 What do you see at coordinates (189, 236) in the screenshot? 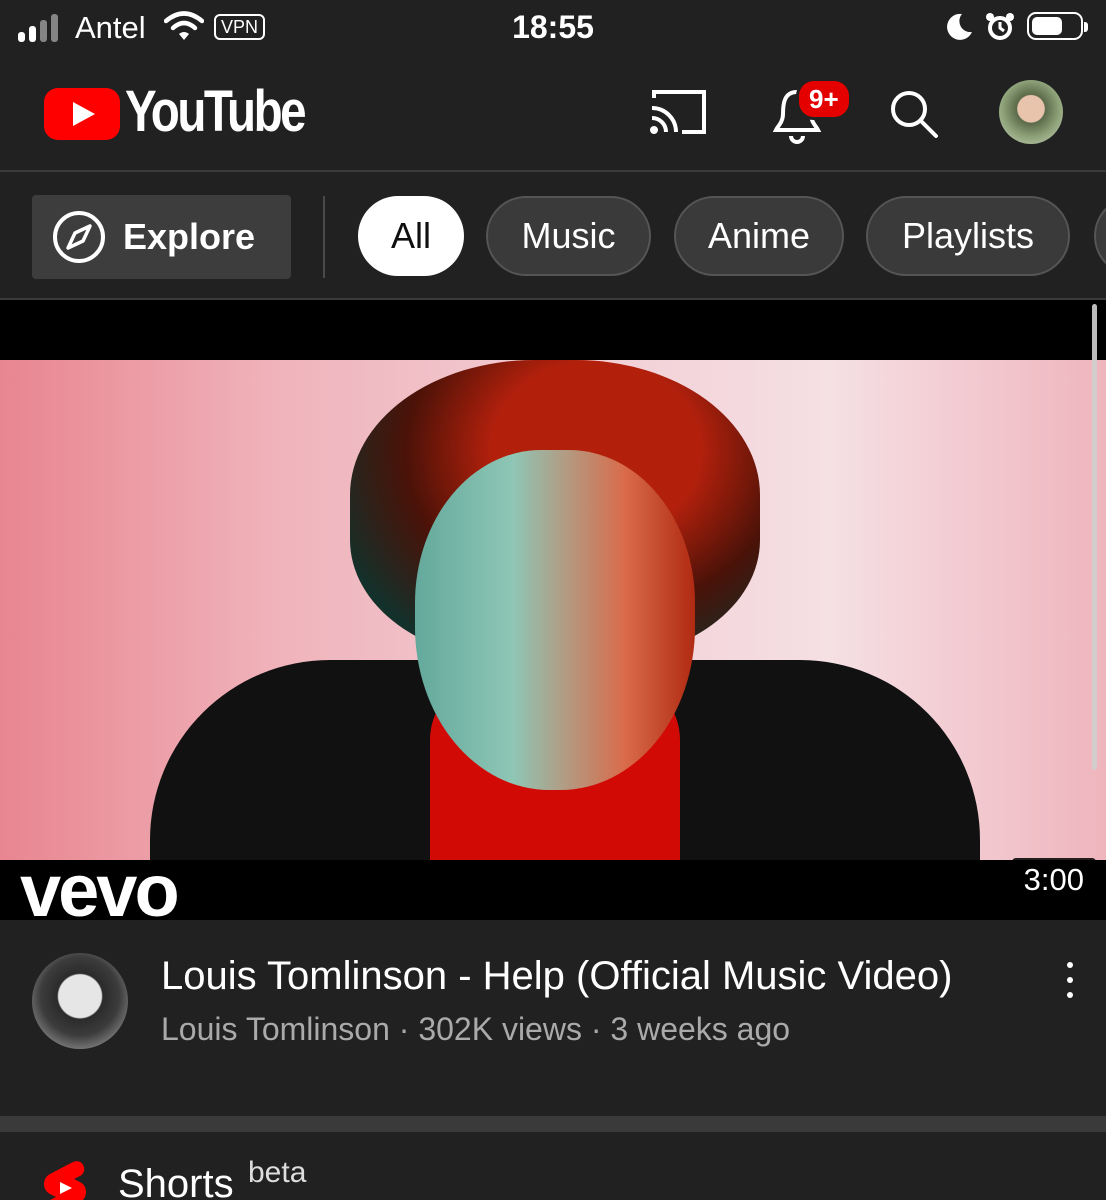
I see `explore-label: Explore` at bounding box center [189, 236].